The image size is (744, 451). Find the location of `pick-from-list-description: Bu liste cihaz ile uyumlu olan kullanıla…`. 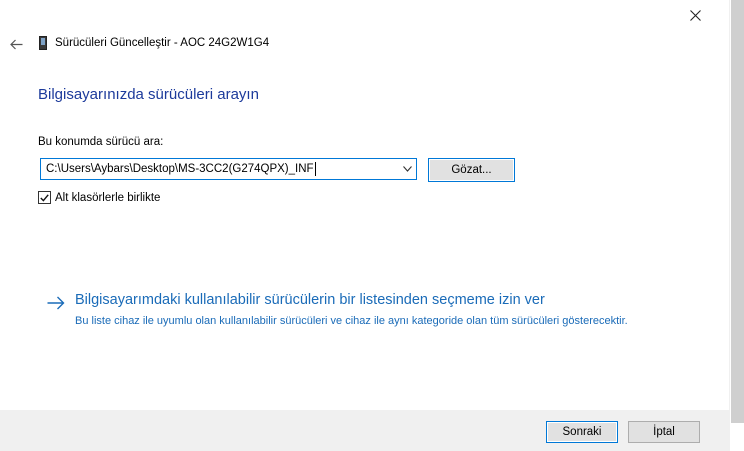

pick-from-list-description: Bu liste cihaz ile uyumlu olan kullanıla… is located at coordinates (351, 321).